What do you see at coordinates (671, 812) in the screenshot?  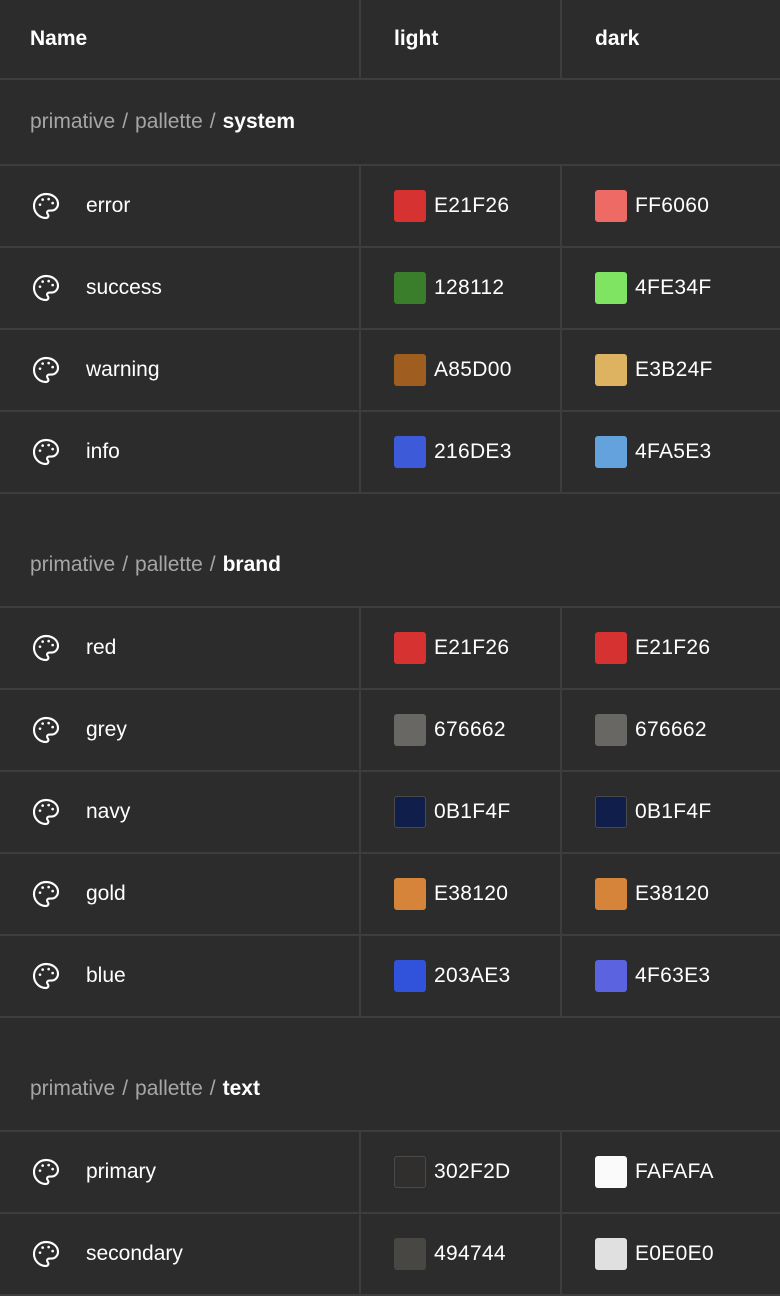 I see `value-cell-dark: 0B1F4F` at bounding box center [671, 812].